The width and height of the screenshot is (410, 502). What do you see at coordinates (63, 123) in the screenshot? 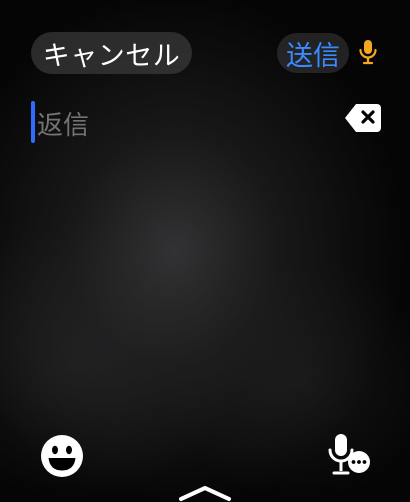
I see `reply-input: 返信` at bounding box center [63, 123].